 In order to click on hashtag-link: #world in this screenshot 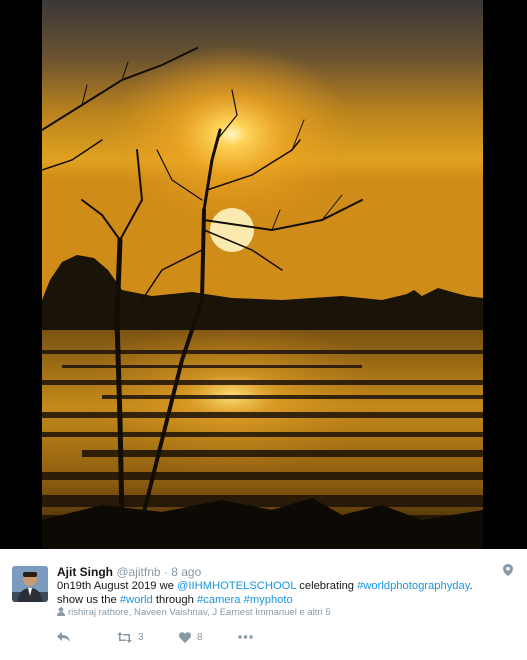, I will do `click(136, 600)`.